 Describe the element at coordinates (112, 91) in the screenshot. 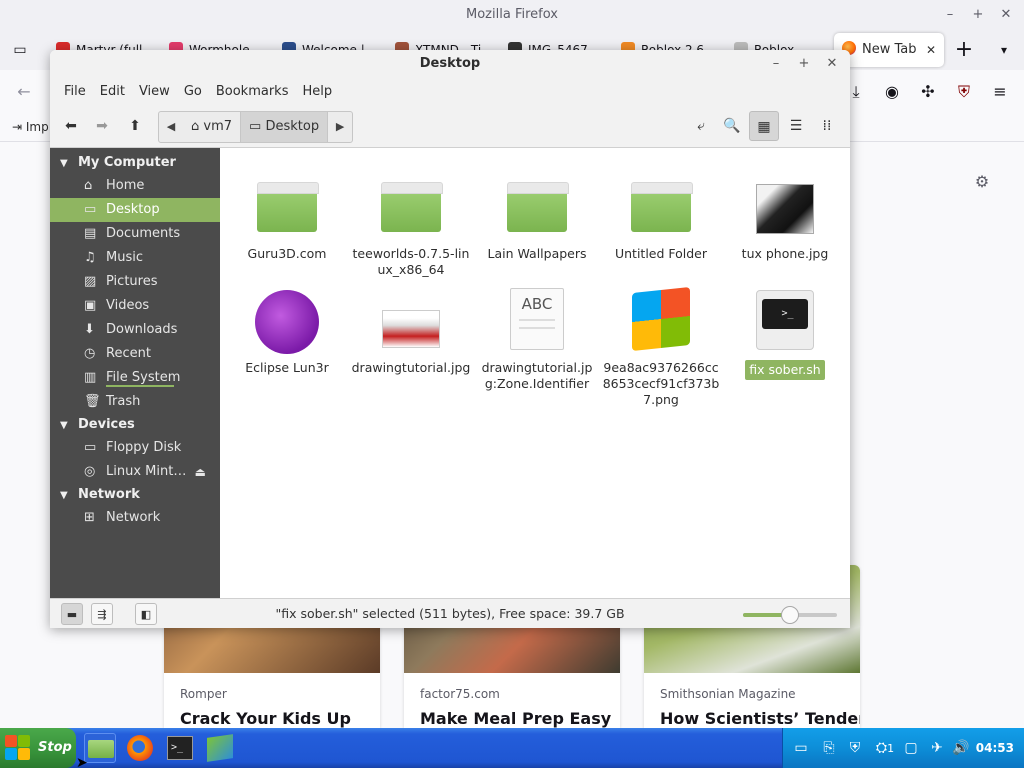

I see `menu-edit: Edit` at that location.